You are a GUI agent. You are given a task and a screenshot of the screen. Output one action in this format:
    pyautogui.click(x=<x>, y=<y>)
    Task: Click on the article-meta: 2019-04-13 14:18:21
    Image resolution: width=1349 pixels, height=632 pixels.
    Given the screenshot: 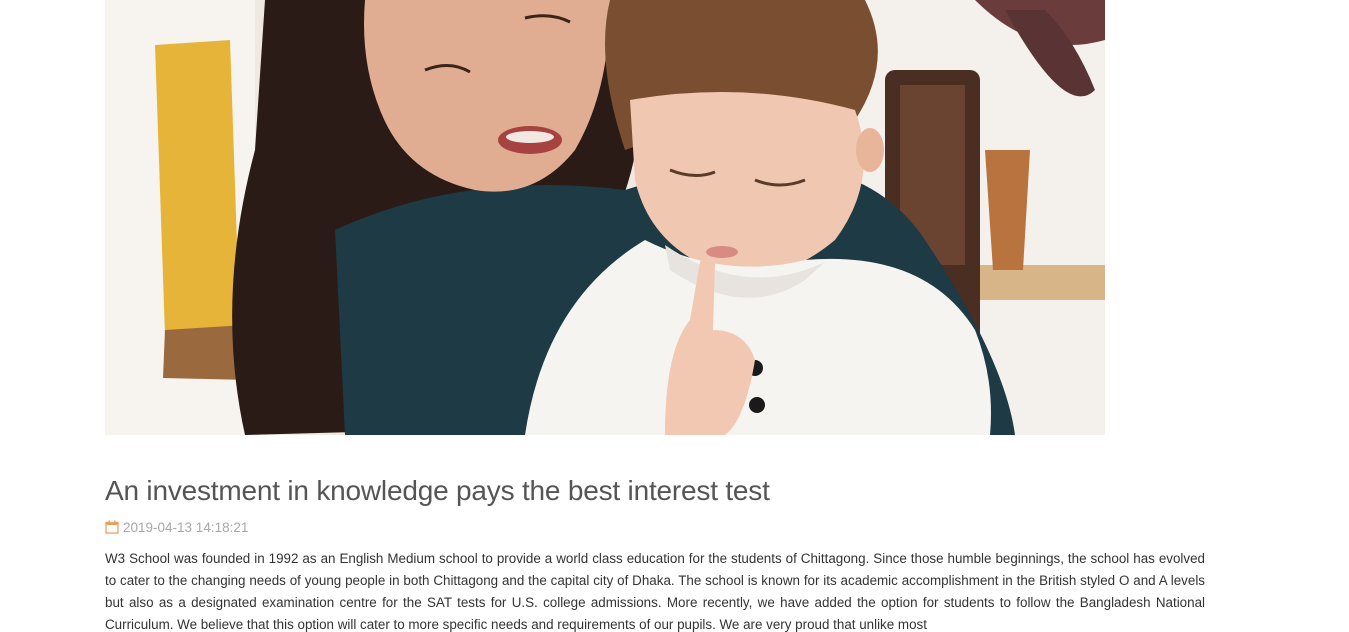 What is the action you would take?
    pyautogui.click(x=655, y=527)
    